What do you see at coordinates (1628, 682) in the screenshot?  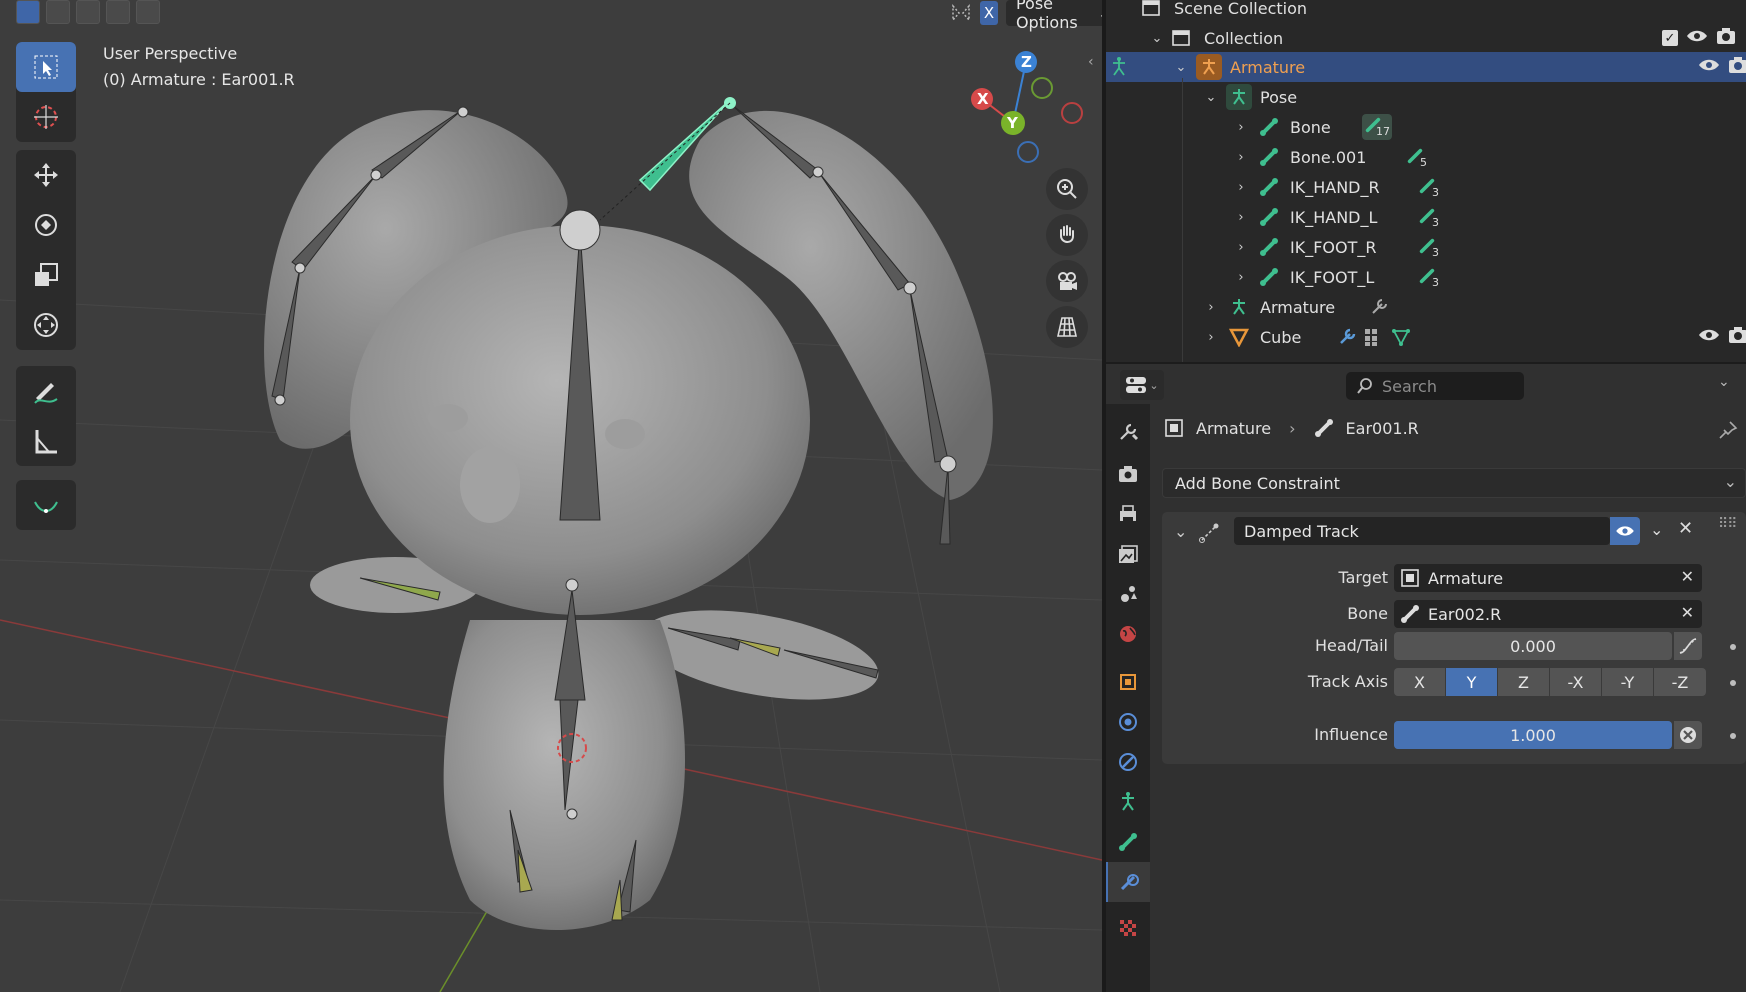 I see `track-axis-neg-y: -Y` at bounding box center [1628, 682].